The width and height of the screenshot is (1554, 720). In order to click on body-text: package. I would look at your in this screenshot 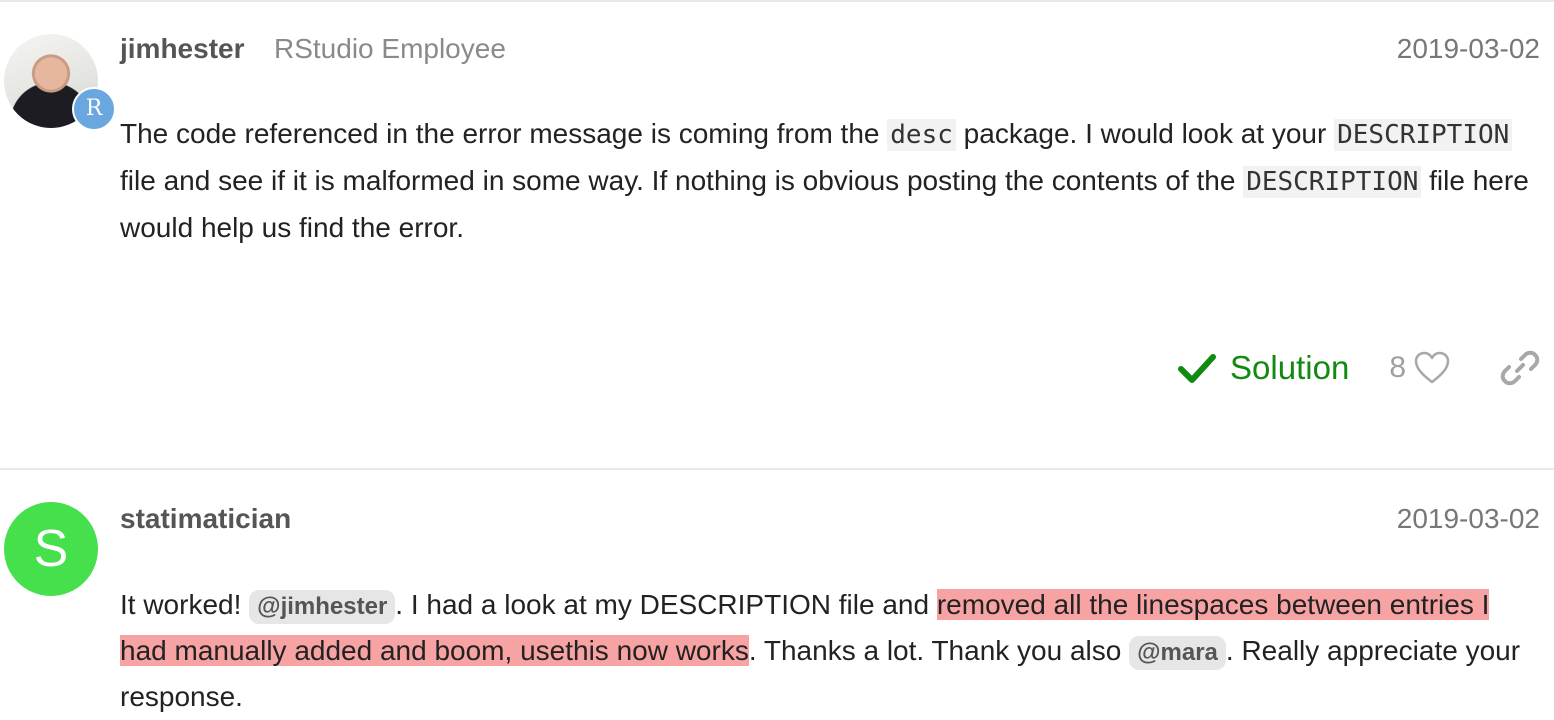, I will do `click(1145, 133)`.